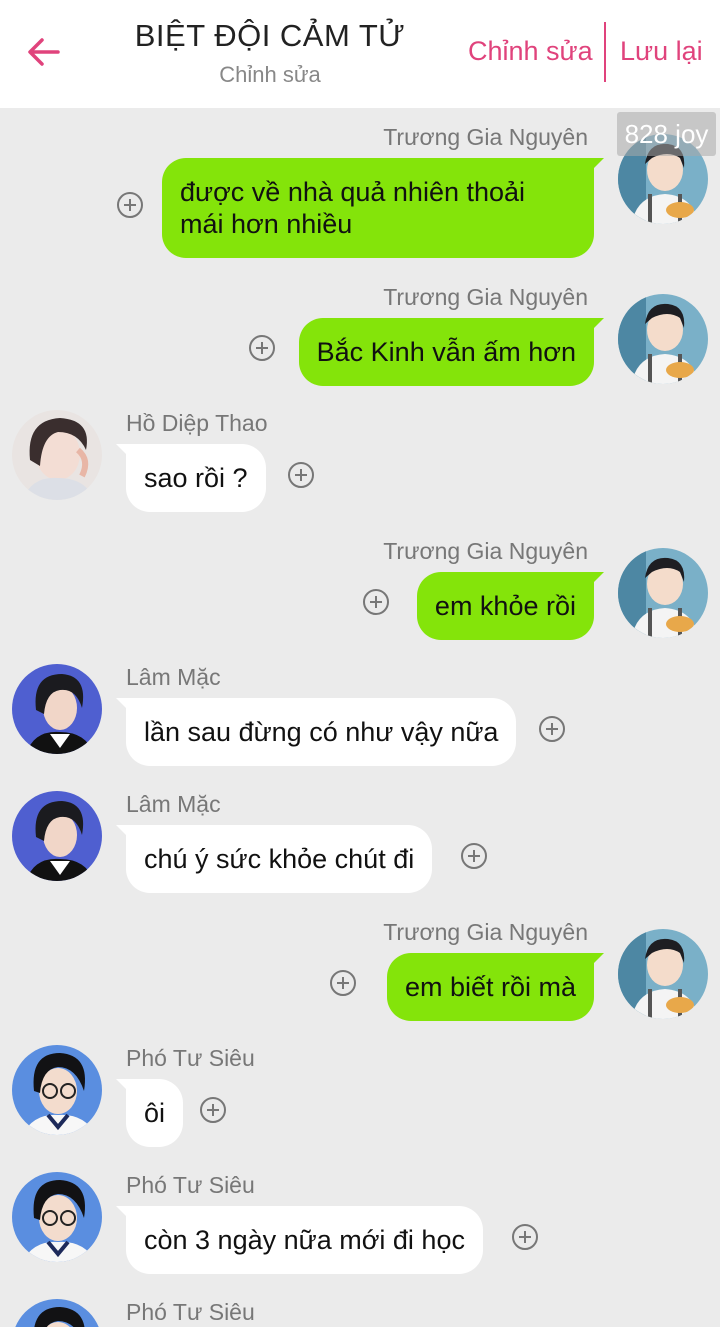 This screenshot has height=1327, width=720. What do you see at coordinates (666, 134) in the screenshot?
I see `watermark: 828 joy` at bounding box center [666, 134].